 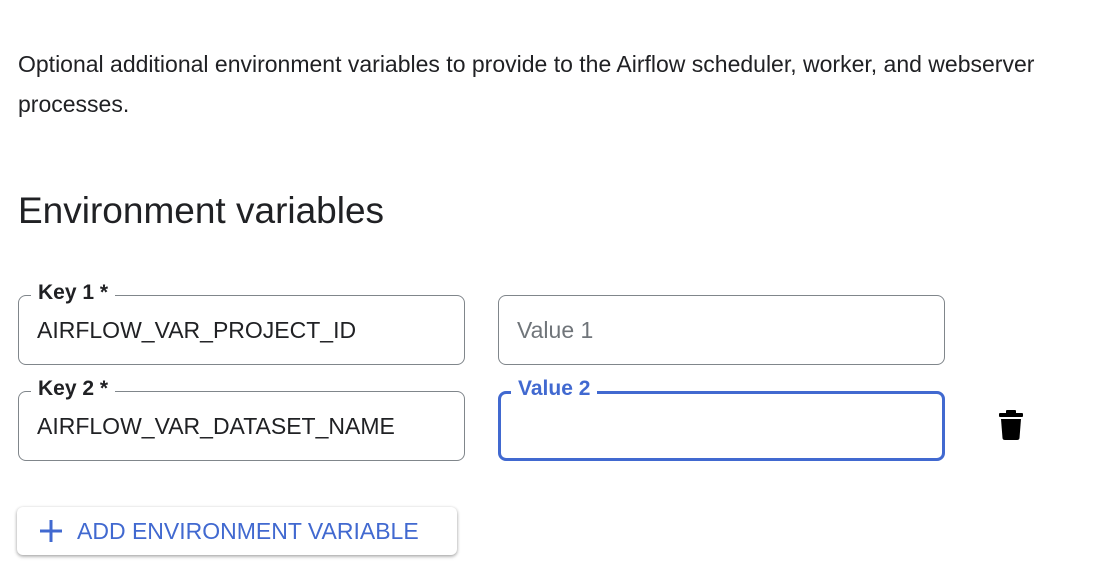 I want to click on section-heading: Environment variables, so click(x=201, y=210).